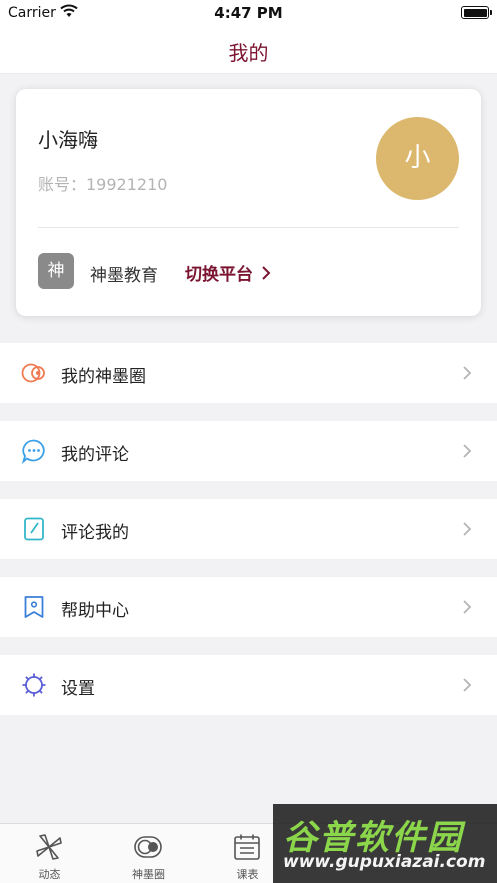  Describe the element at coordinates (95, 611) in the screenshot. I see `menu-item-label: 帮助中心` at that location.